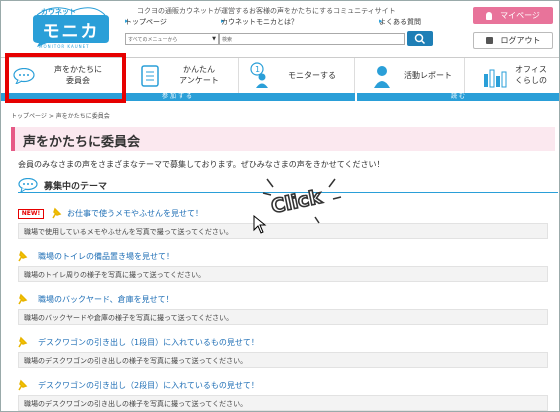 This screenshot has width=560, height=412. Describe the element at coordinates (106, 299) in the screenshot. I see `theme-link: 職場のバックヤード、倉庫を見せて！` at that location.